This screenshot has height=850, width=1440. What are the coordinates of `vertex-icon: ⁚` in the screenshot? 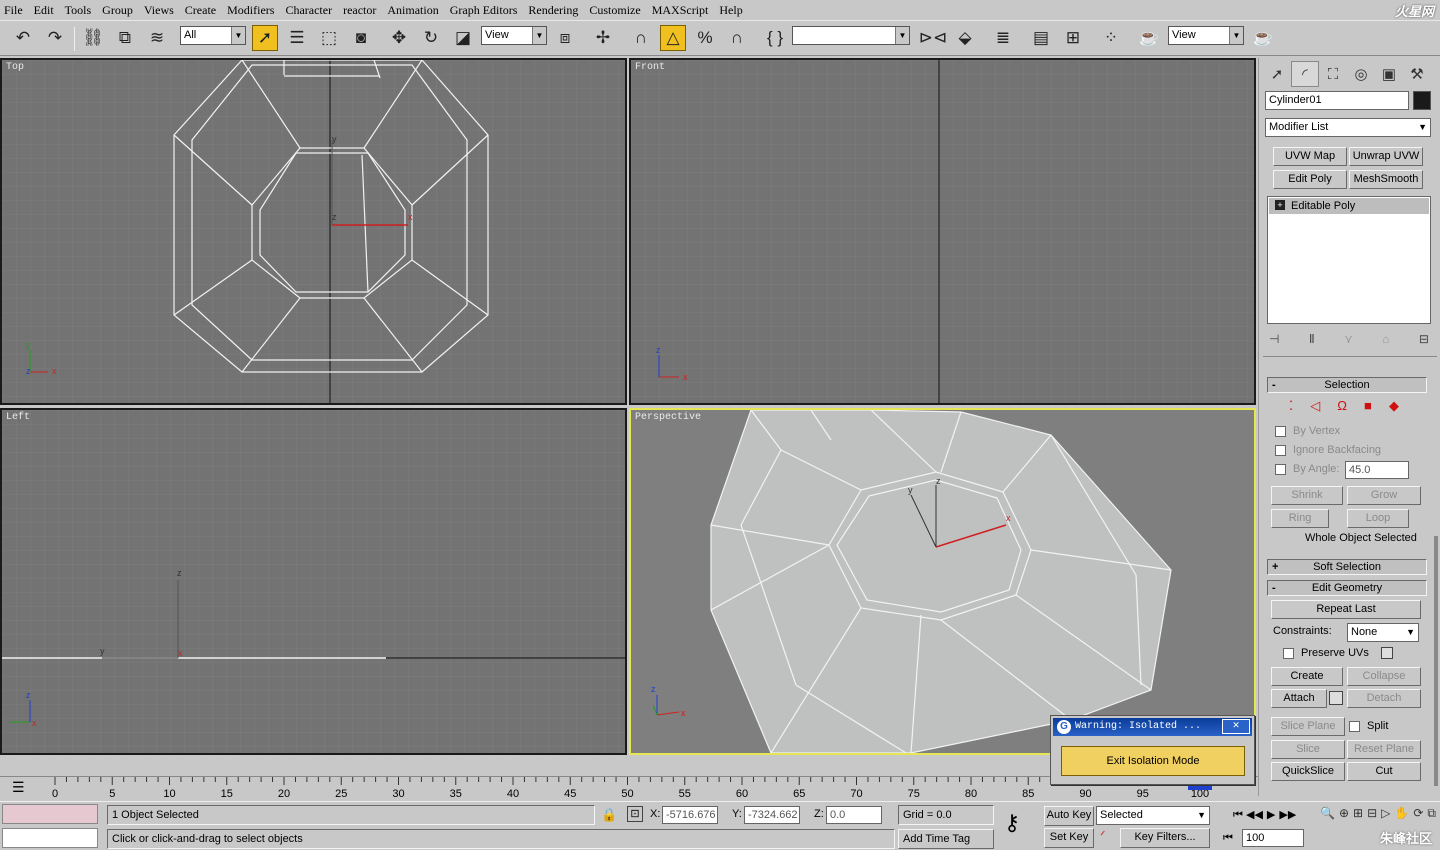 It's located at (1291, 406).